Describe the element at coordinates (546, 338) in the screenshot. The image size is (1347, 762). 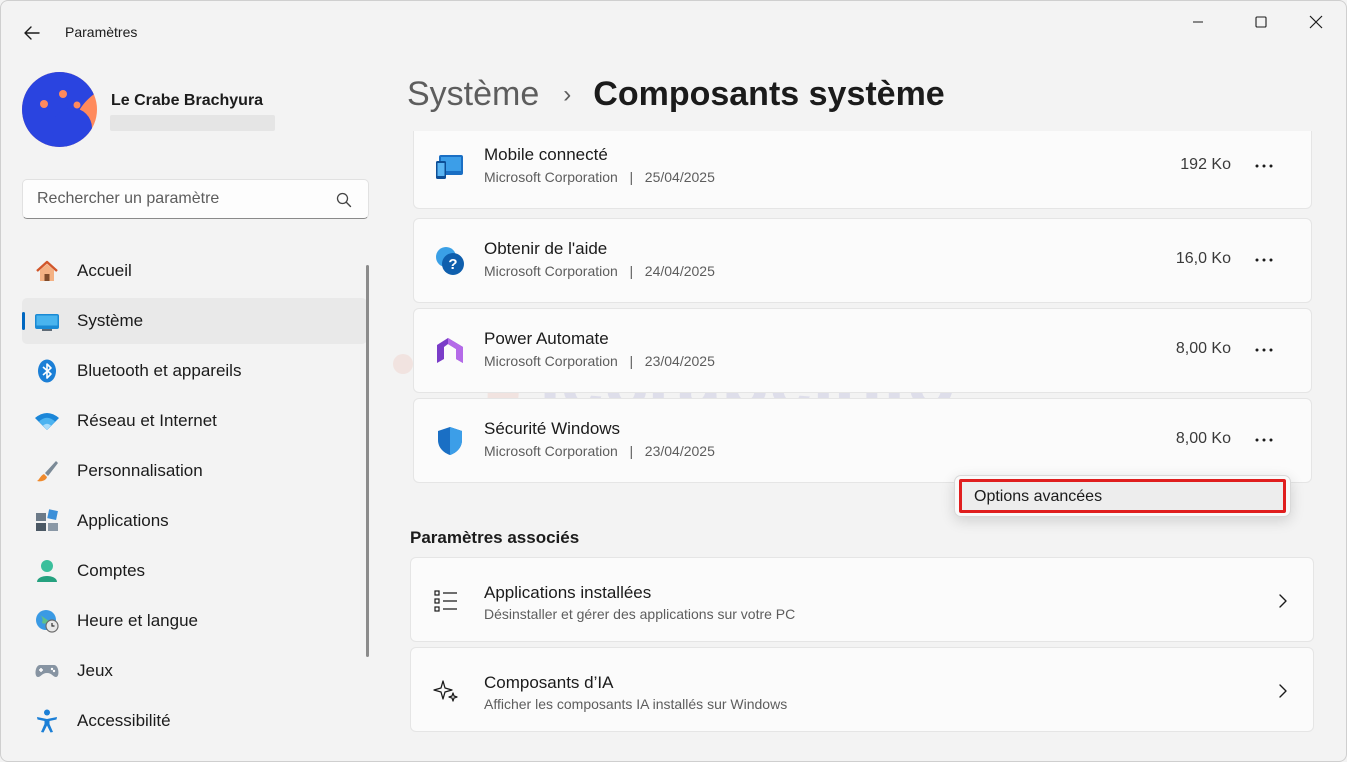
I see `component-title: Power Automate` at that location.